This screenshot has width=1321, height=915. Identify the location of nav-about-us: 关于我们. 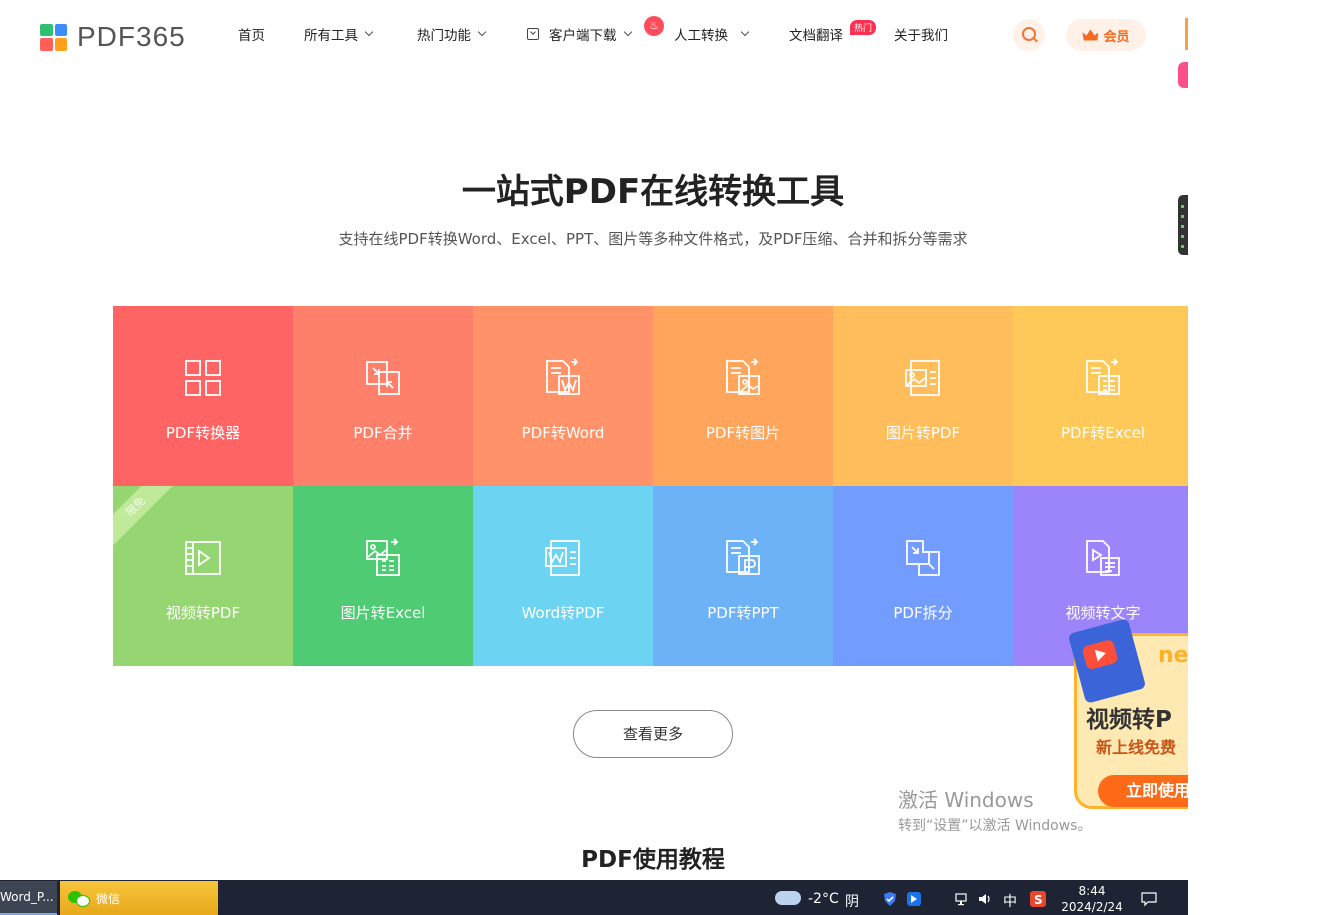
(921, 34).